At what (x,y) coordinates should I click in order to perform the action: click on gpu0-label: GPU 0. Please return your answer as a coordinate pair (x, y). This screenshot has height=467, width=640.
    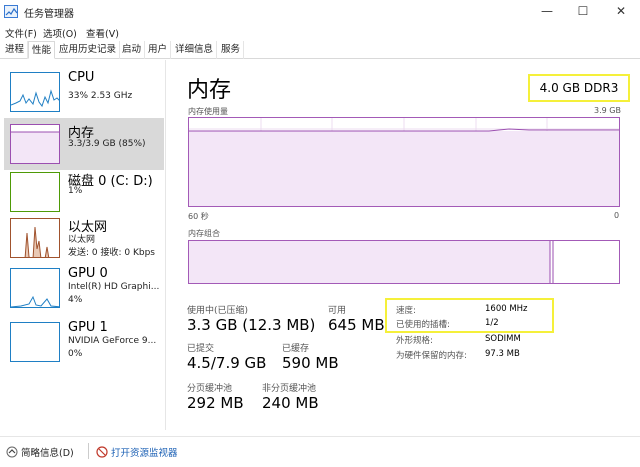
    Looking at the image, I should click on (88, 273).